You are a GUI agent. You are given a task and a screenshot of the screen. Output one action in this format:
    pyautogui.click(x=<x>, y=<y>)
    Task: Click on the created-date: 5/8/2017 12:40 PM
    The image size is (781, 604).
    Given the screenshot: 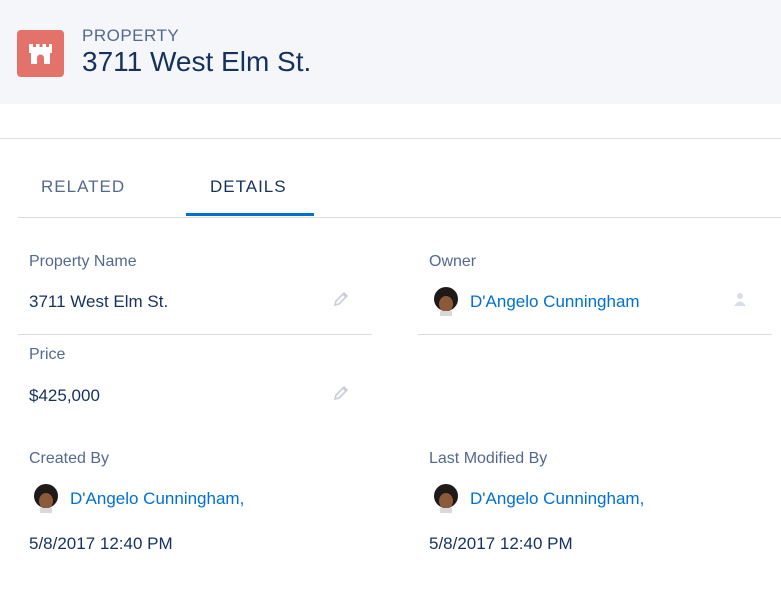 What is the action you would take?
    pyautogui.click(x=101, y=543)
    